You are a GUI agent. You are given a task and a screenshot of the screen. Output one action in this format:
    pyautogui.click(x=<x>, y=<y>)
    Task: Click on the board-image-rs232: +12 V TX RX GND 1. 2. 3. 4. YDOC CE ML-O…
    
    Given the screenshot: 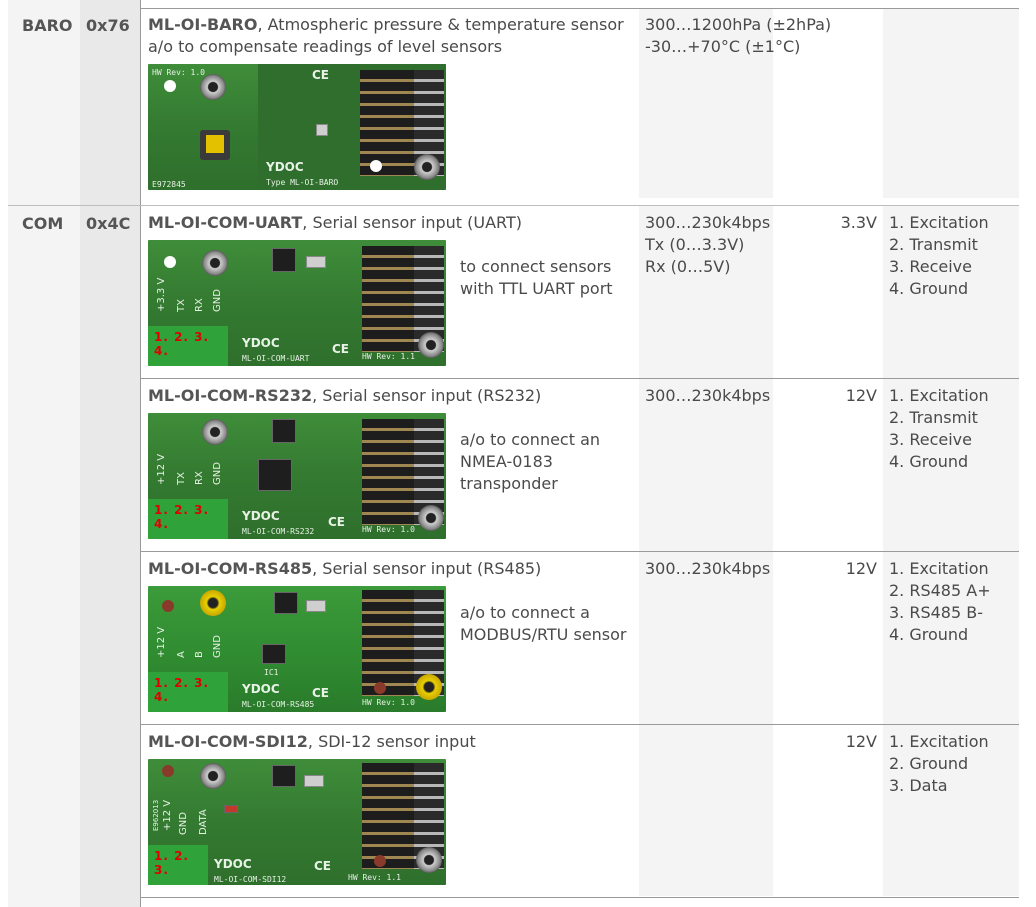 What is the action you would take?
    pyautogui.click(x=297, y=476)
    